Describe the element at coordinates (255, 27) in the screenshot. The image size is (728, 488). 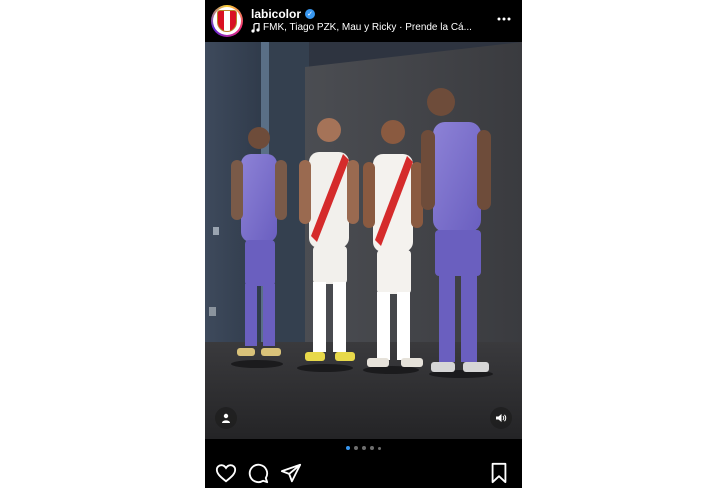
I see `music-note-icon` at that location.